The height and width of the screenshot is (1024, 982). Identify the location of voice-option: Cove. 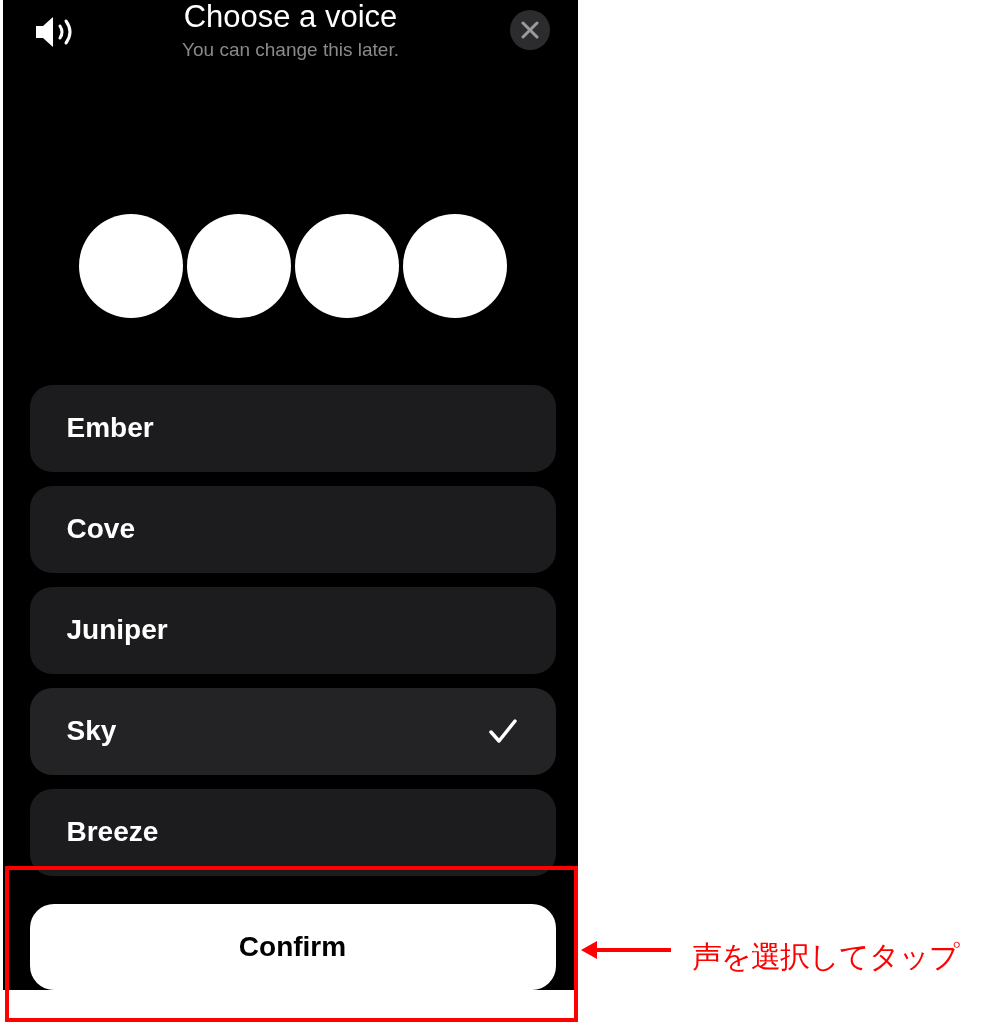
(292, 529).